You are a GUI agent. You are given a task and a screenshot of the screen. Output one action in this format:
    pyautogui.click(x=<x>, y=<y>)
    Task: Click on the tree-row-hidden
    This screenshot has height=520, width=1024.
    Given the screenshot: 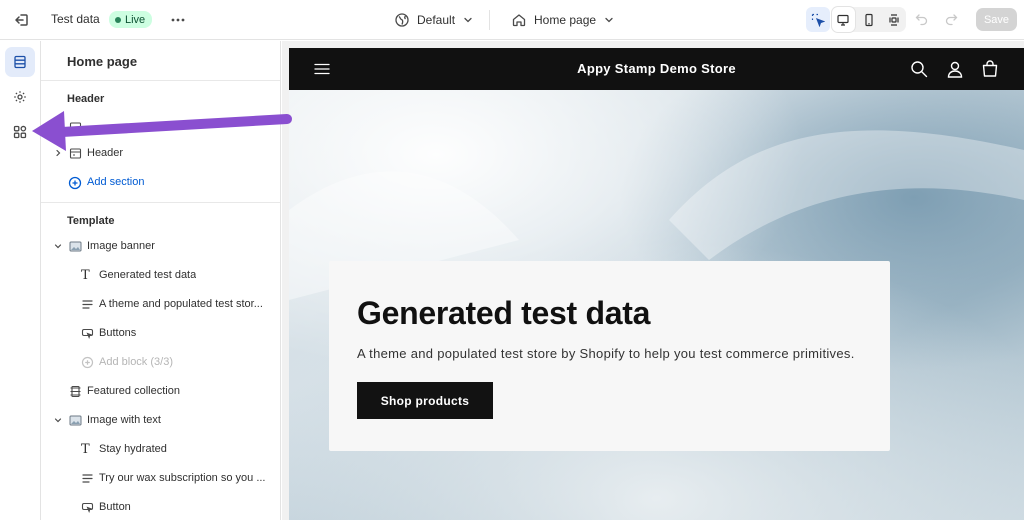 What is the action you would take?
    pyautogui.click(x=160, y=128)
    